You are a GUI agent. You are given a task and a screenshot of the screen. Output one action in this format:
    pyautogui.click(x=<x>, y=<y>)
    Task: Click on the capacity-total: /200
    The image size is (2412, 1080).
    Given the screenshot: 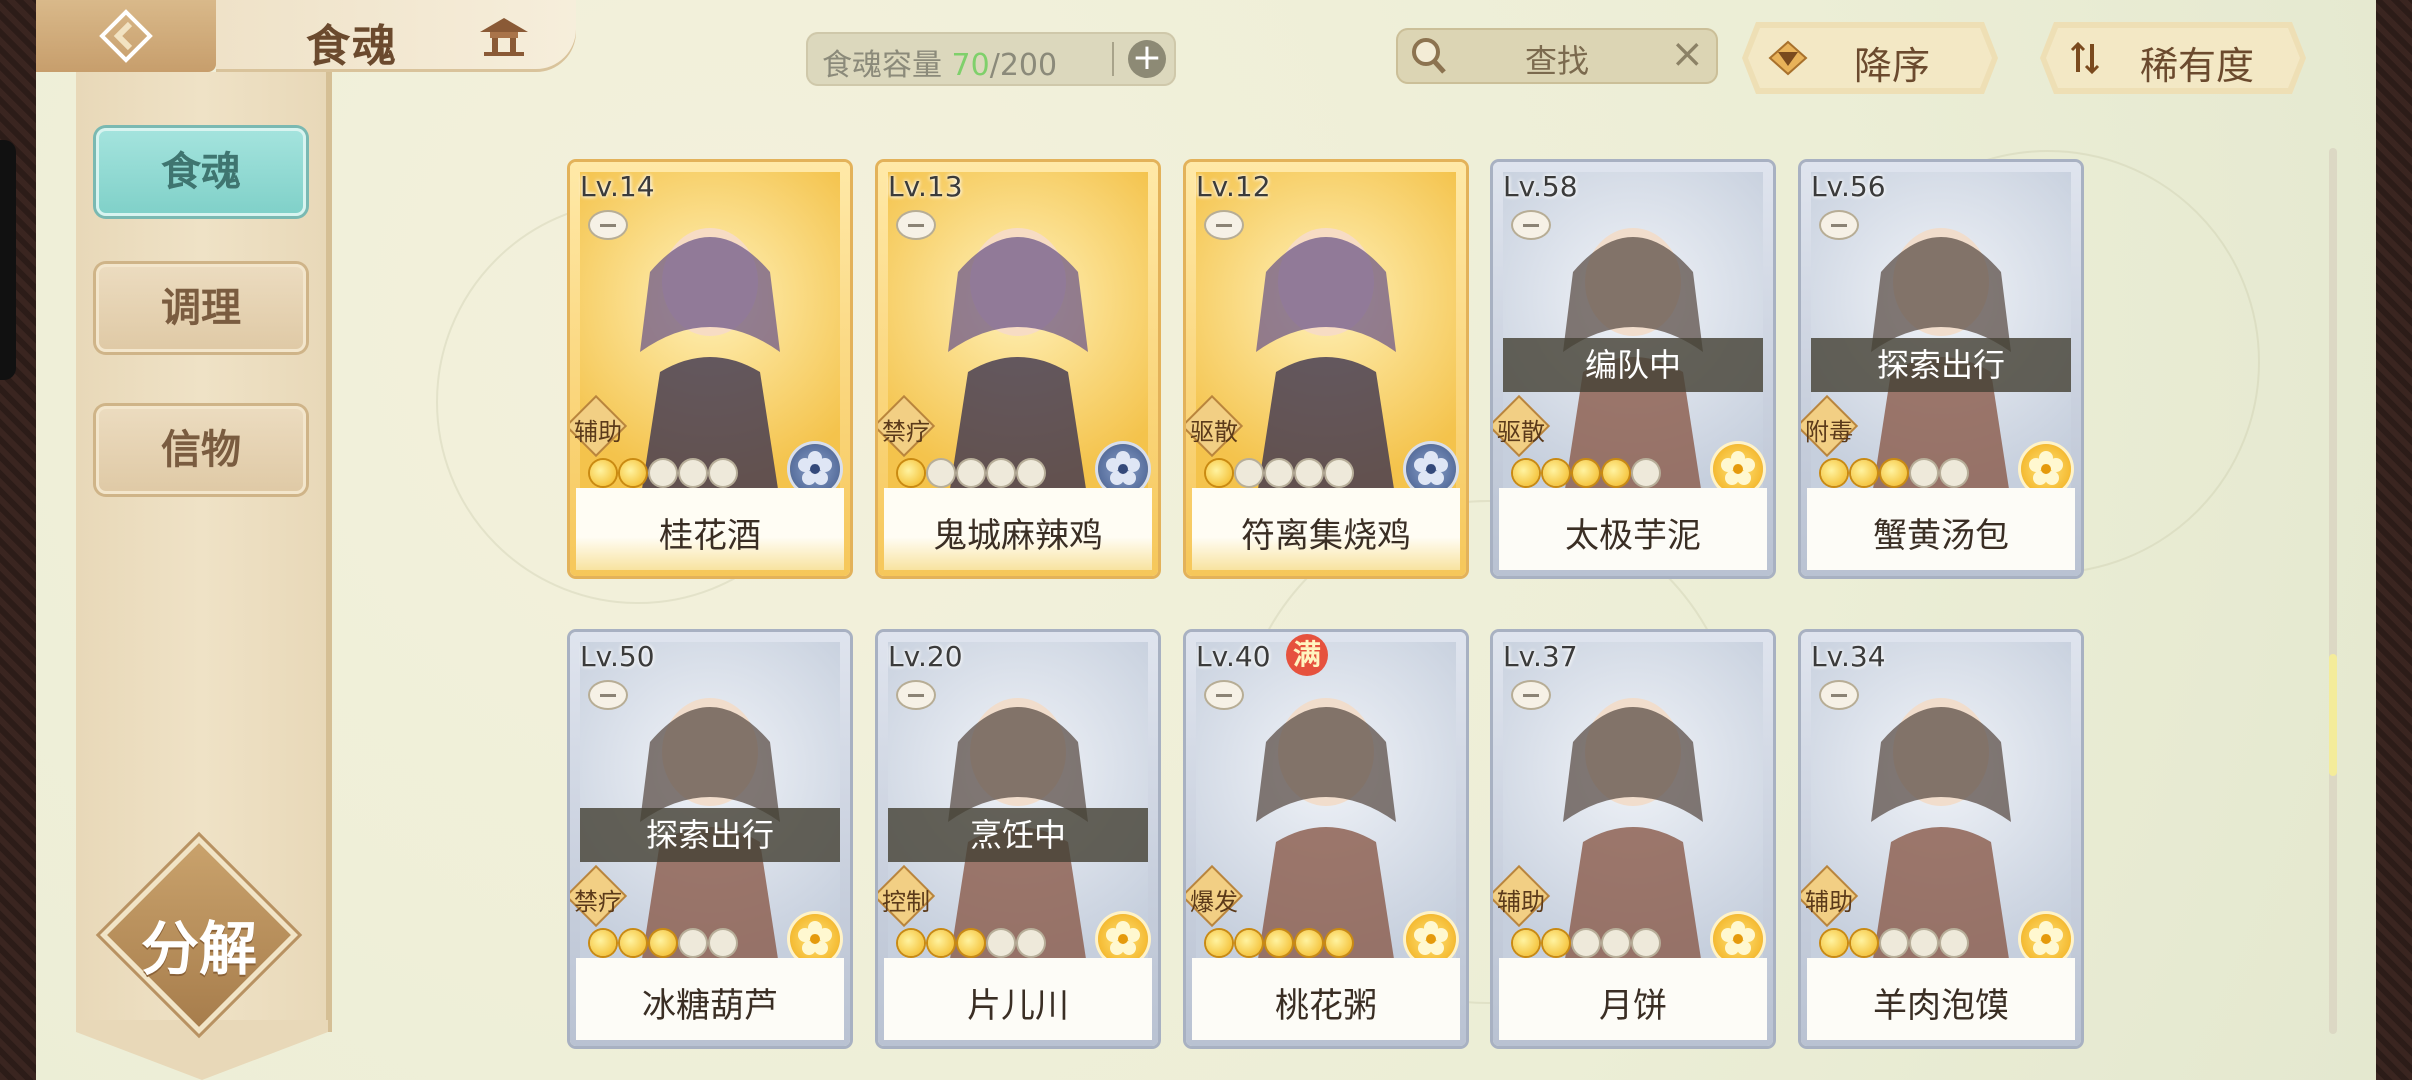 What is the action you would take?
    pyautogui.click(x=1023, y=65)
    